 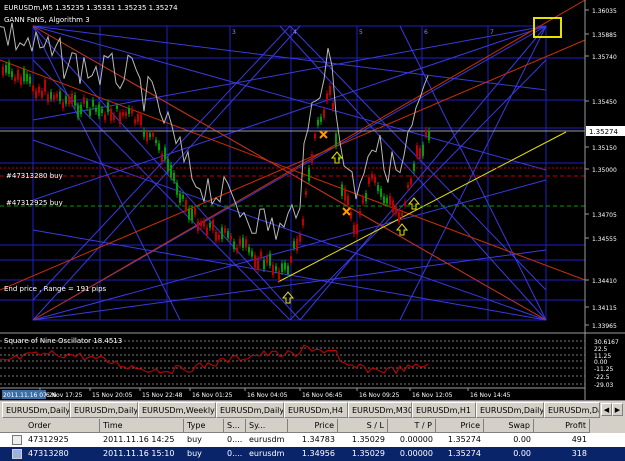 I want to click on tab-chart-4: EURUSDm,Daily, so click(x=250, y=410).